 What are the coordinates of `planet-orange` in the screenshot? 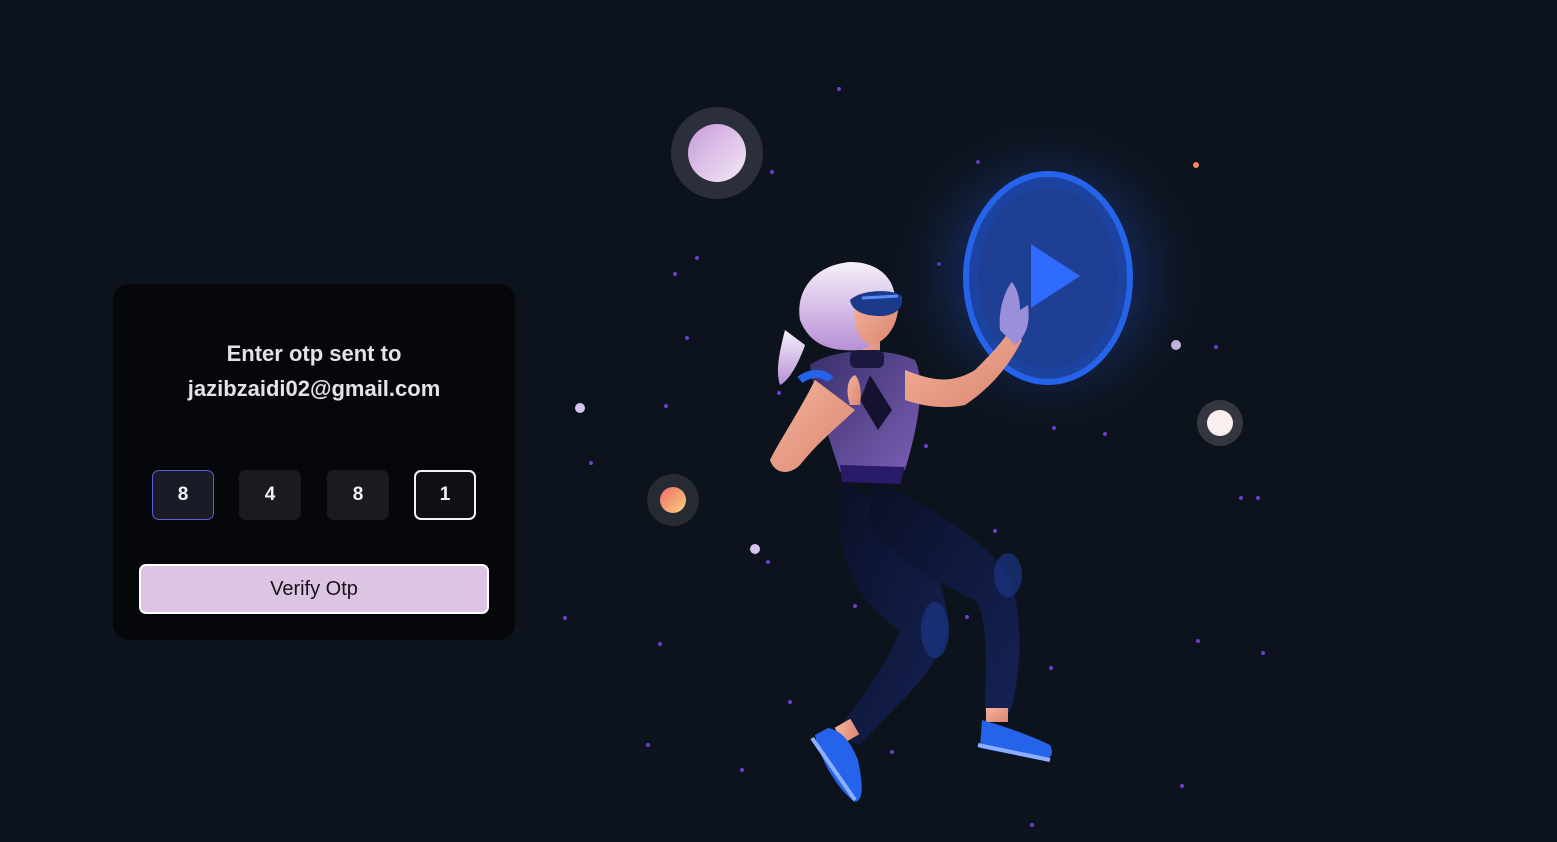 It's located at (673, 500).